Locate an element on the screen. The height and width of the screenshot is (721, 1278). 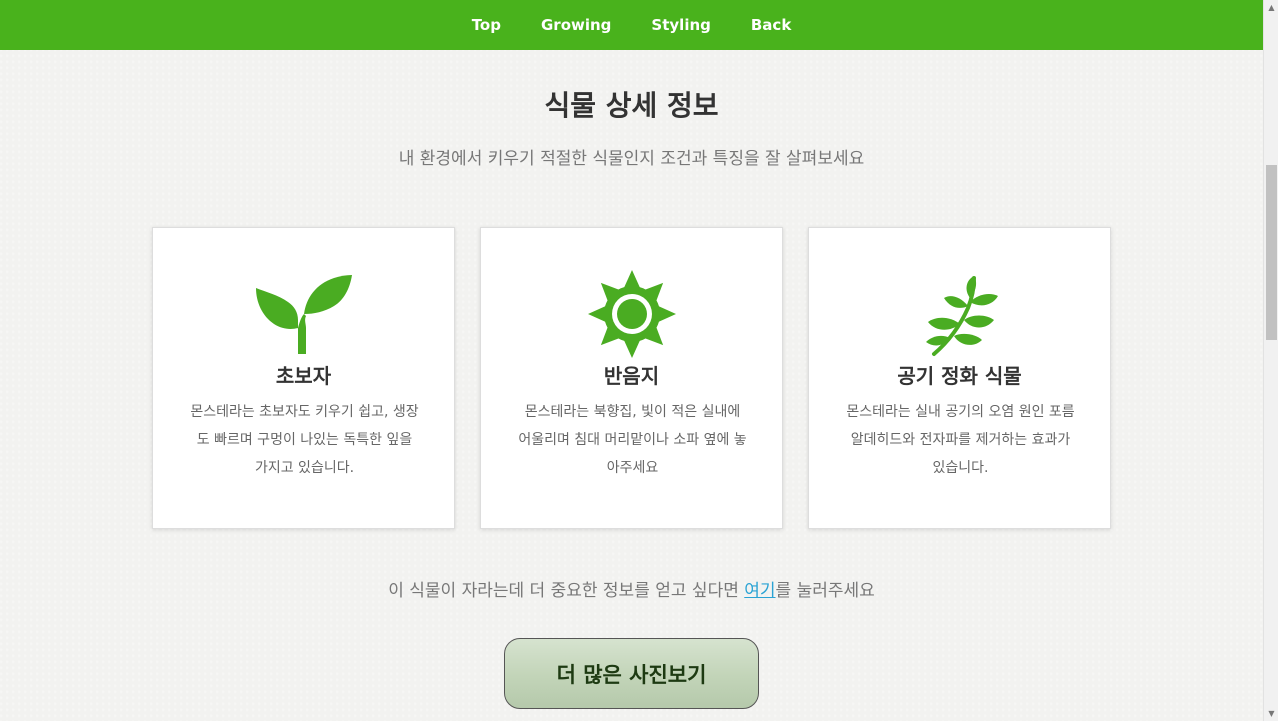
card-title: 공기 정화 식물 is located at coordinates (959, 376).